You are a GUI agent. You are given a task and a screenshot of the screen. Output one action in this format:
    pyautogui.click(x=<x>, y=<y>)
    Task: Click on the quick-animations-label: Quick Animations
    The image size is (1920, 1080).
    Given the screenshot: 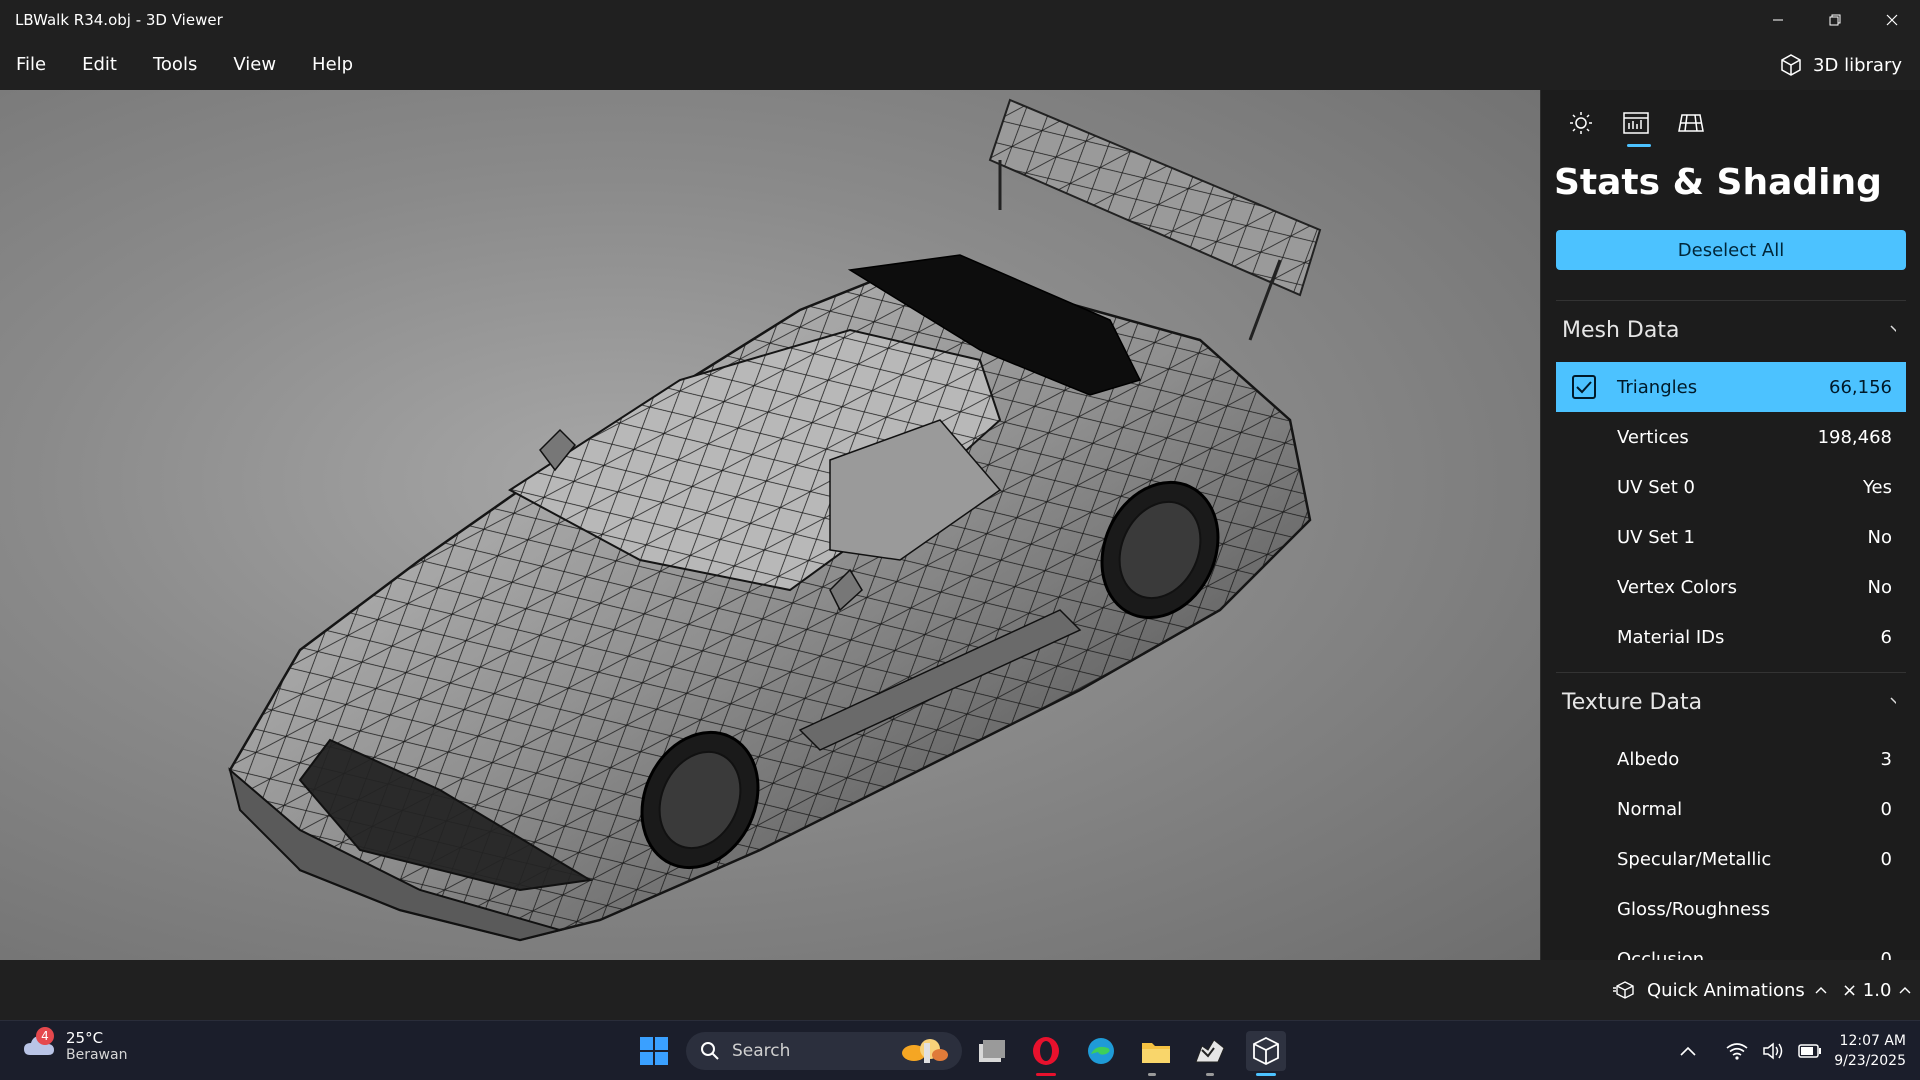 What is the action you would take?
    pyautogui.click(x=1726, y=990)
    